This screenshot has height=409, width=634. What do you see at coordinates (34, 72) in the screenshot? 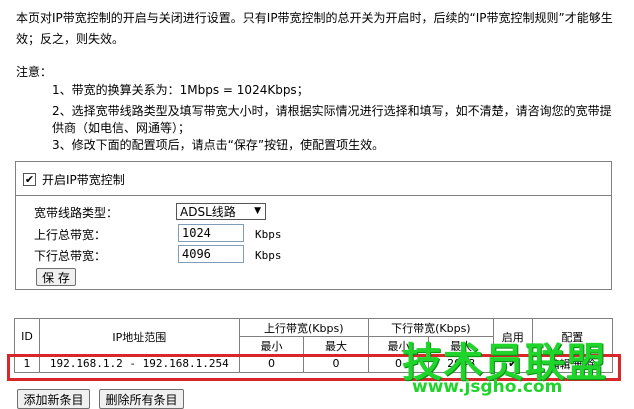
I see `note-title: 注意：` at bounding box center [34, 72].